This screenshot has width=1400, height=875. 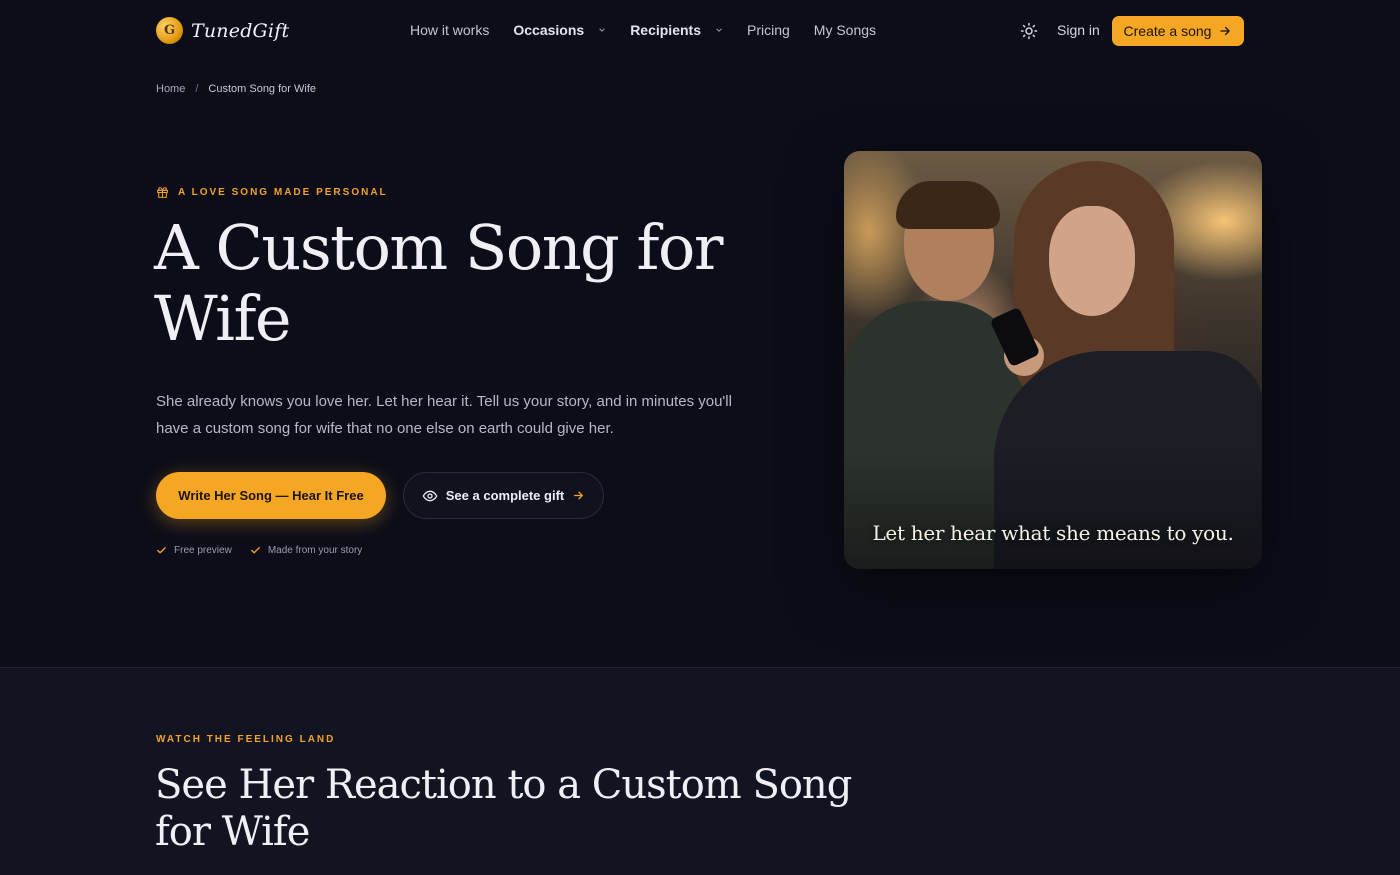 What do you see at coordinates (315, 550) in the screenshot?
I see `check-item-label: Made from your story` at bounding box center [315, 550].